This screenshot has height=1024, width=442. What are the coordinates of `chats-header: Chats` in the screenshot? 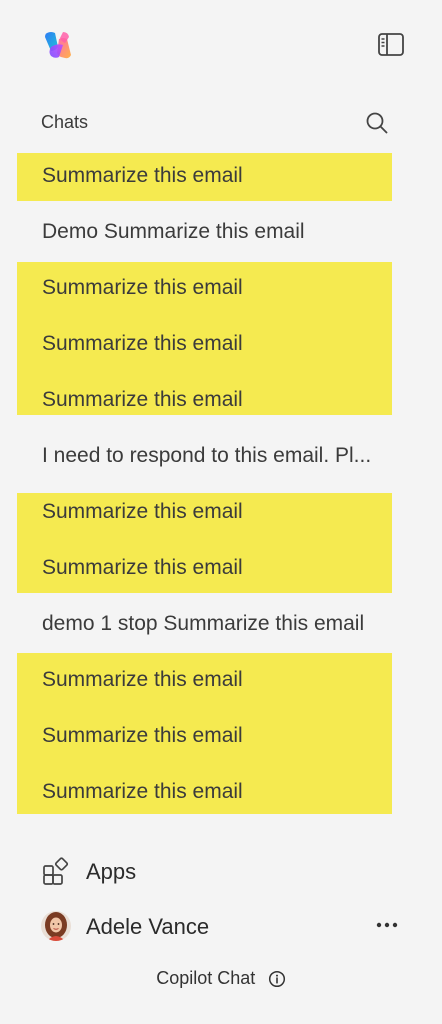 It's located at (221, 123).